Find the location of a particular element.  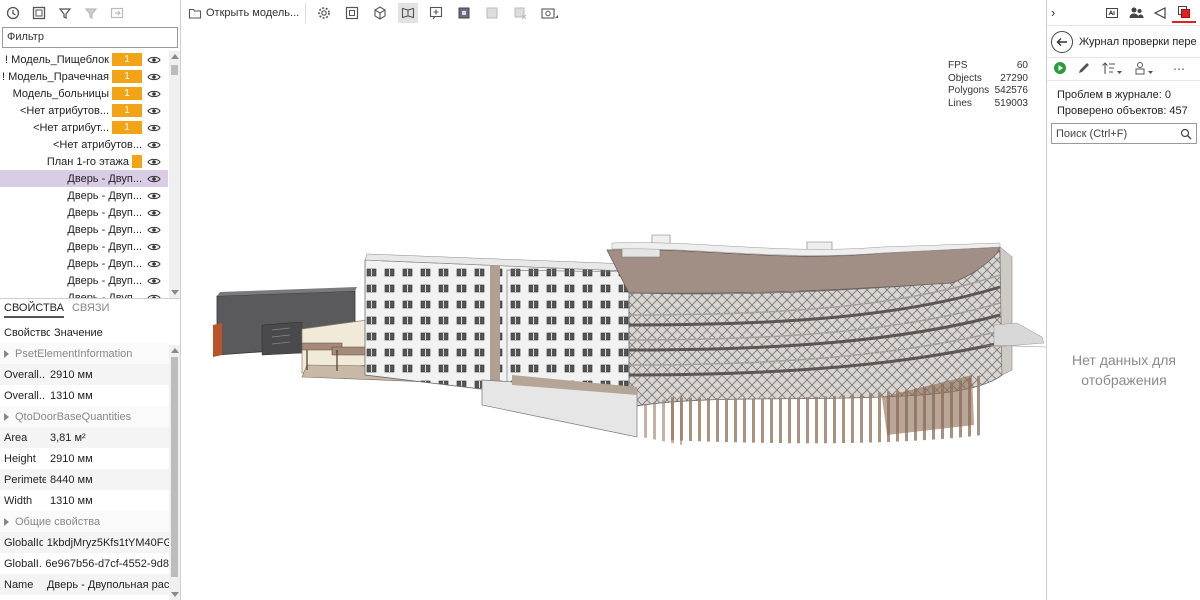

group-name: Общие свойства is located at coordinates (58, 521).